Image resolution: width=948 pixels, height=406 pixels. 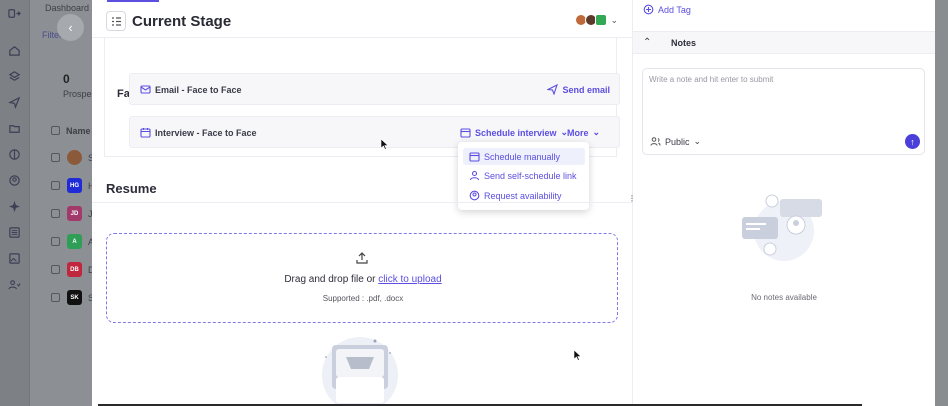 I want to click on active-tab-indicator, so click(x=133, y=1).